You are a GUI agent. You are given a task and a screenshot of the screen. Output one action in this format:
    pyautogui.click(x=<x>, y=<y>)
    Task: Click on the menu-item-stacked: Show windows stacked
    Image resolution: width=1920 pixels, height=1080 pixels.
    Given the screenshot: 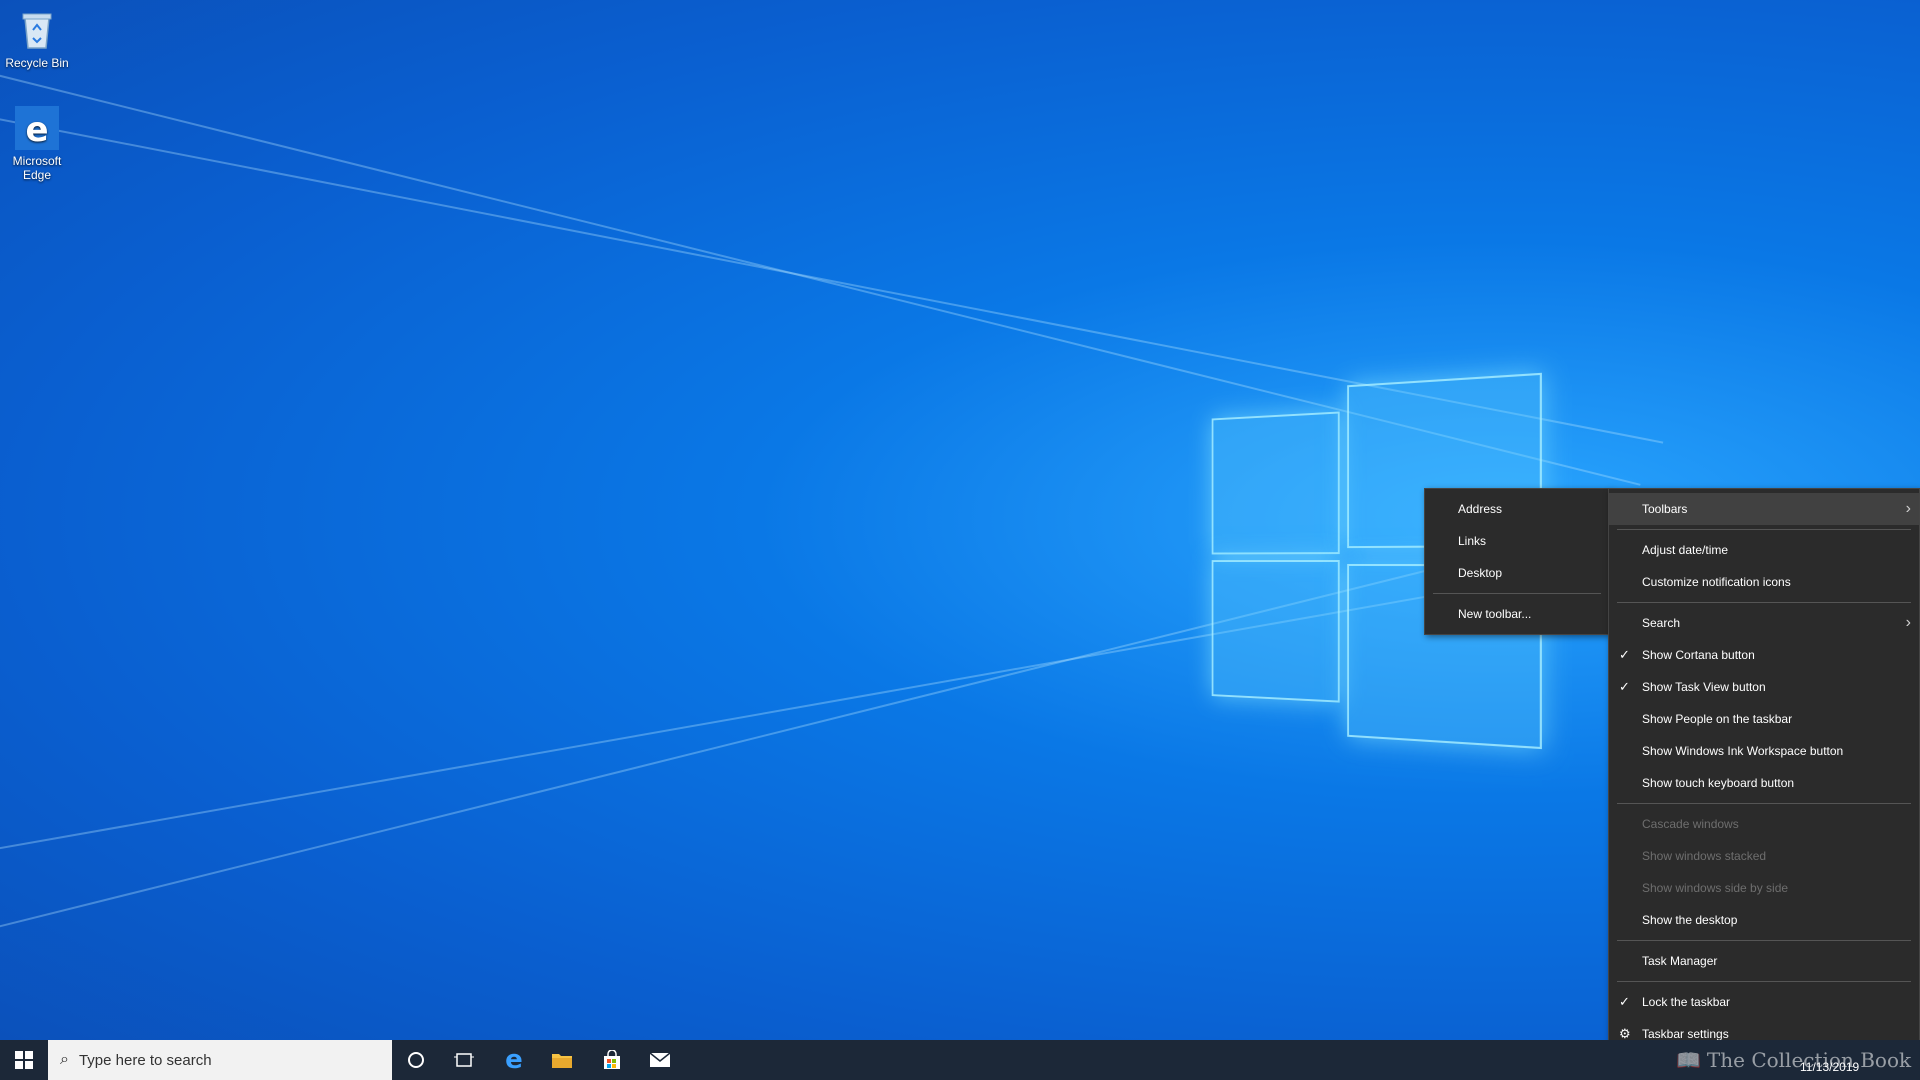 What is the action you would take?
    pyautogui.click(x=1704, y=856)
    